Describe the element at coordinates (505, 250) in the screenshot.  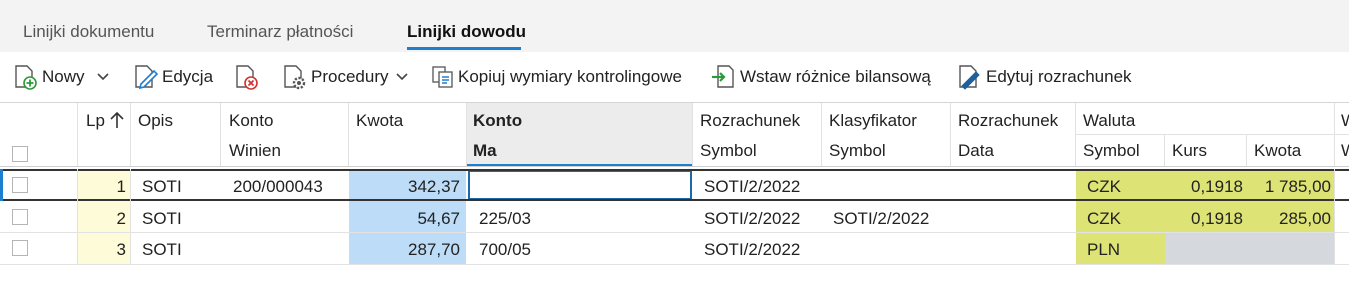
I see `cell-konto-ma: 700/05` at that location.